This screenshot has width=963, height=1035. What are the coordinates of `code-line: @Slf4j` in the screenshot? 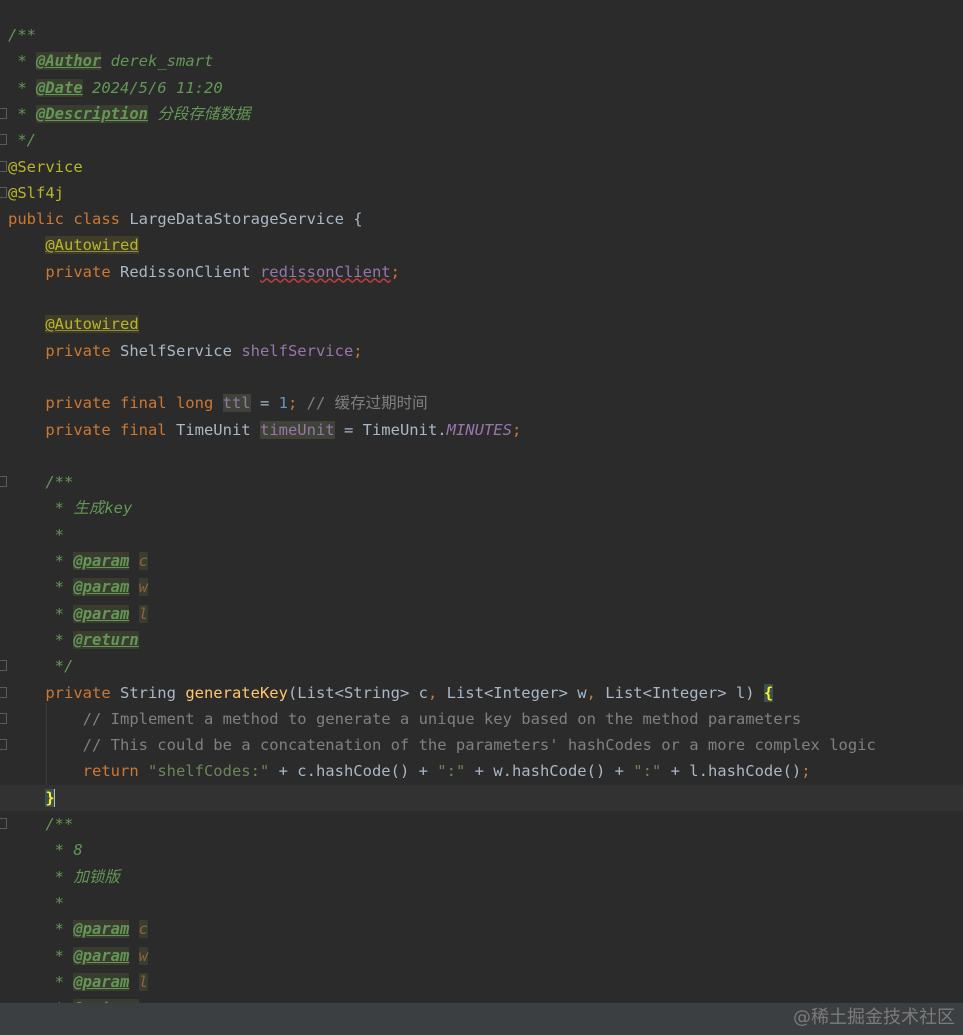 It's located at (481, 193).